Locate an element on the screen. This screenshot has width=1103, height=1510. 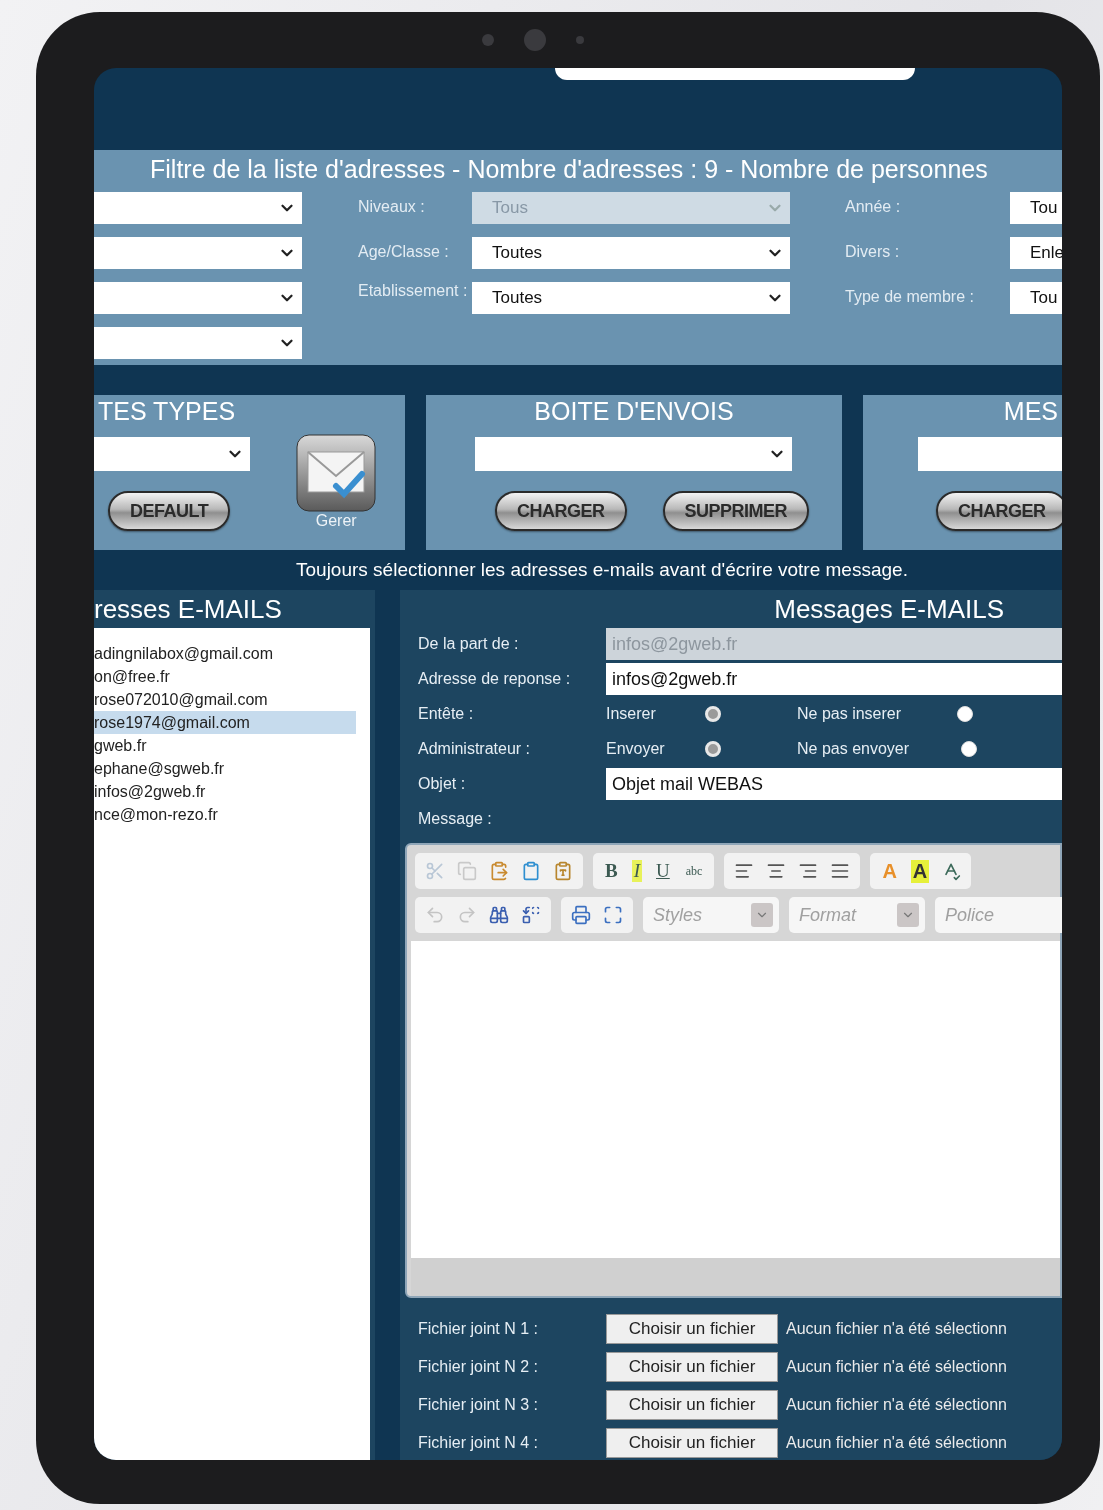
envelope-check-icon is located at coordinates (336, 473).